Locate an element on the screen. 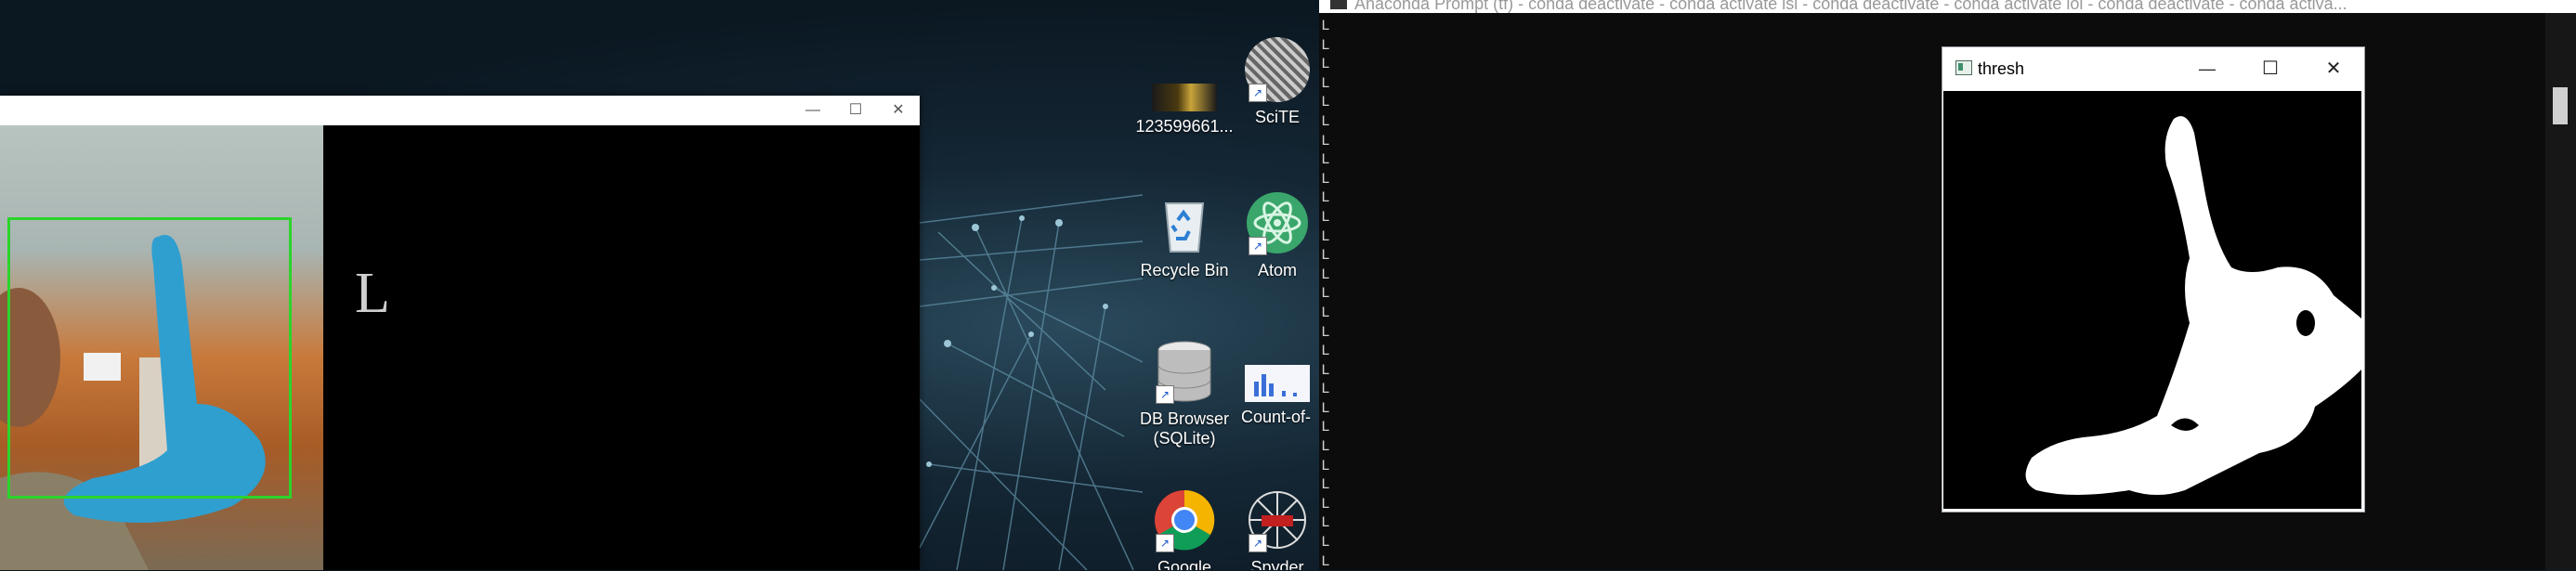 The width and height of the screenshot is (2576, 571). desktop-icon-label: Spyder is located at coordinates (1277, 564).